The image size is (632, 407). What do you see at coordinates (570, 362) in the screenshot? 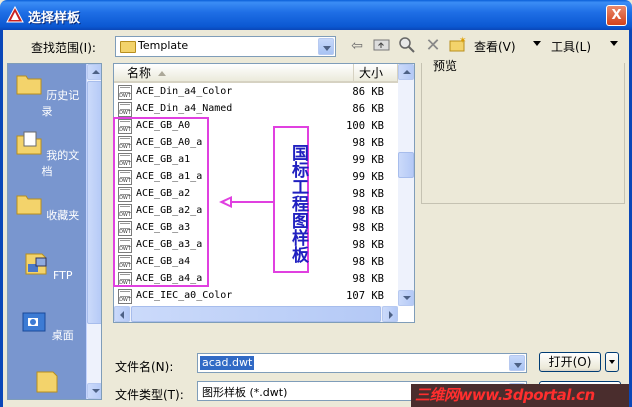
I see `open-button: 打开(O)` at bounding box center [570, 362].